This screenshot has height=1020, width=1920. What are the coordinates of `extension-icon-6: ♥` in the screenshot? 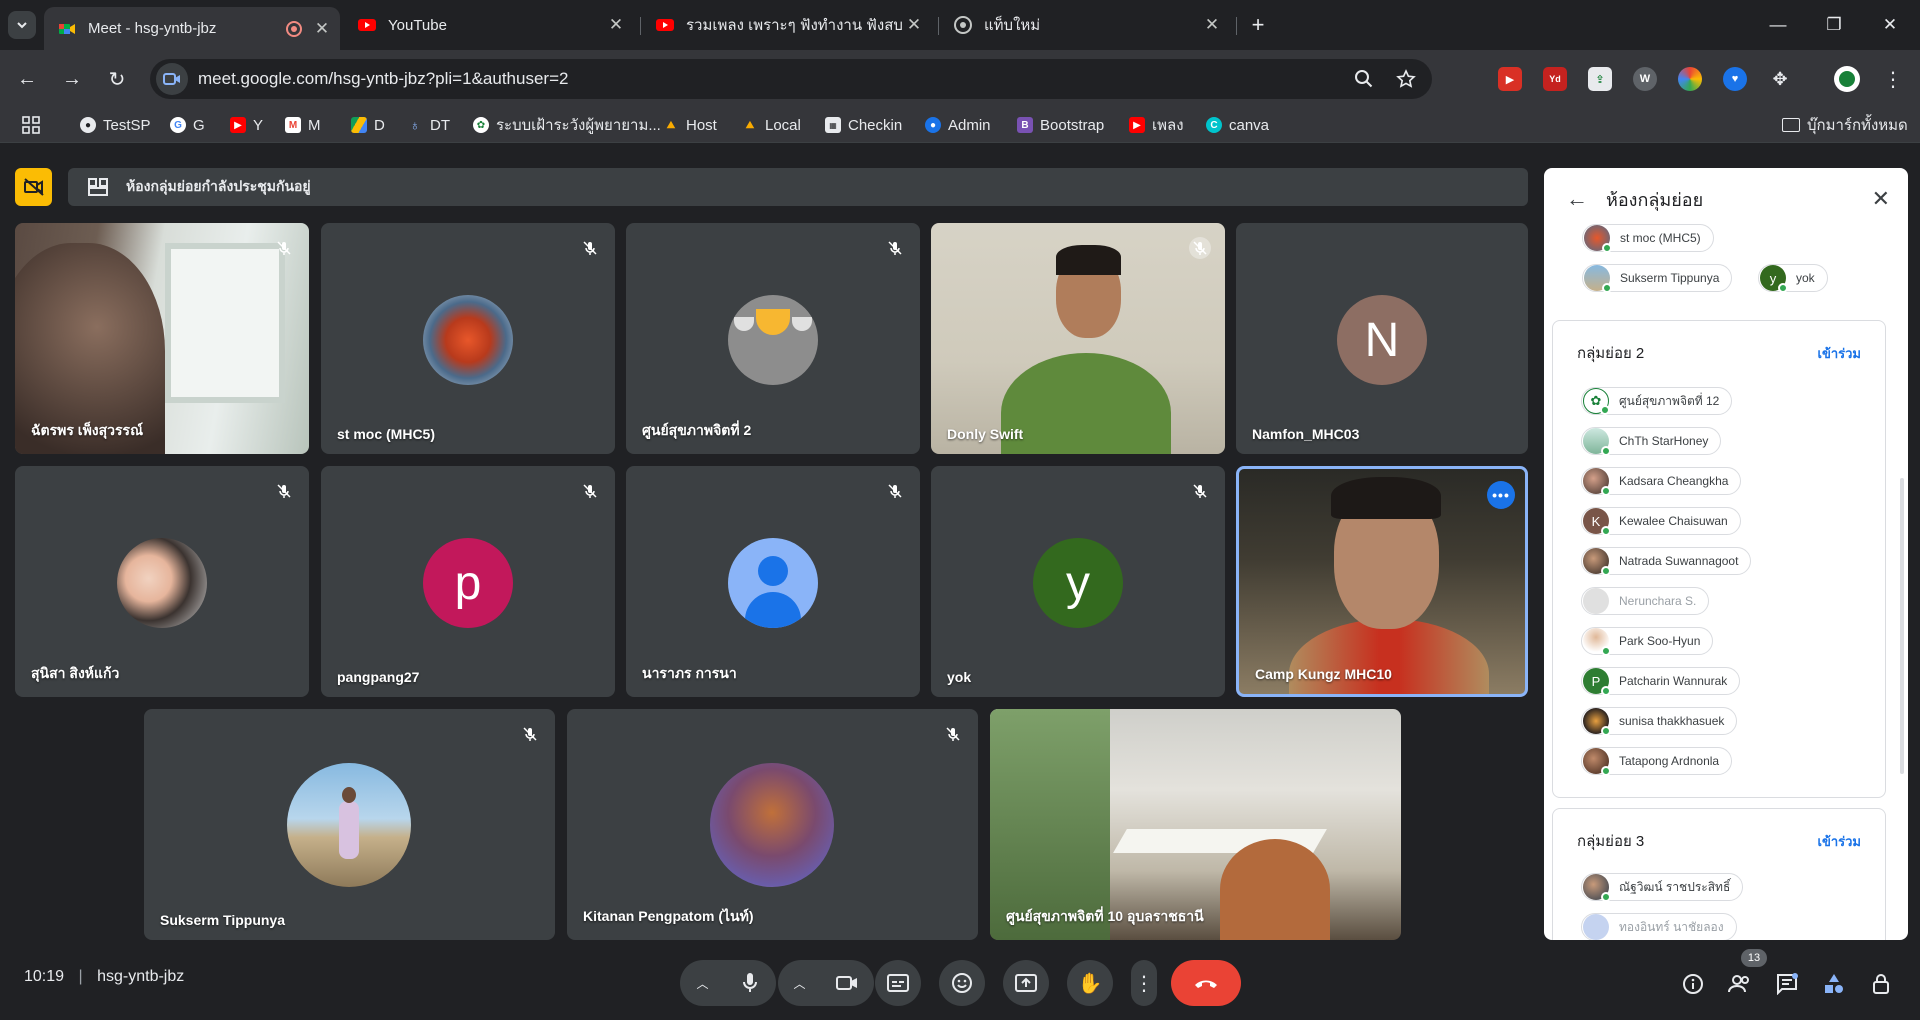 It's located at (1735, 79).